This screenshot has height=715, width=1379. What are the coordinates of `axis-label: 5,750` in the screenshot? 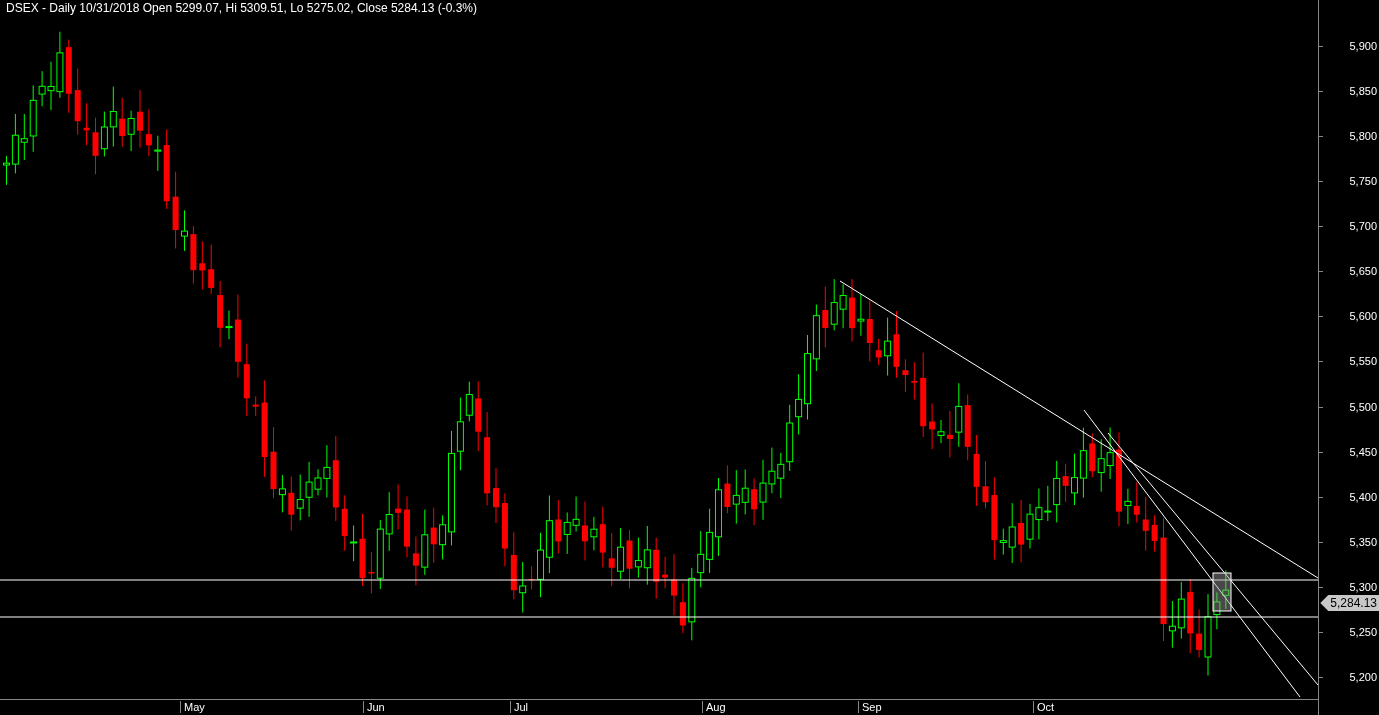 It's located at (1363, 181).